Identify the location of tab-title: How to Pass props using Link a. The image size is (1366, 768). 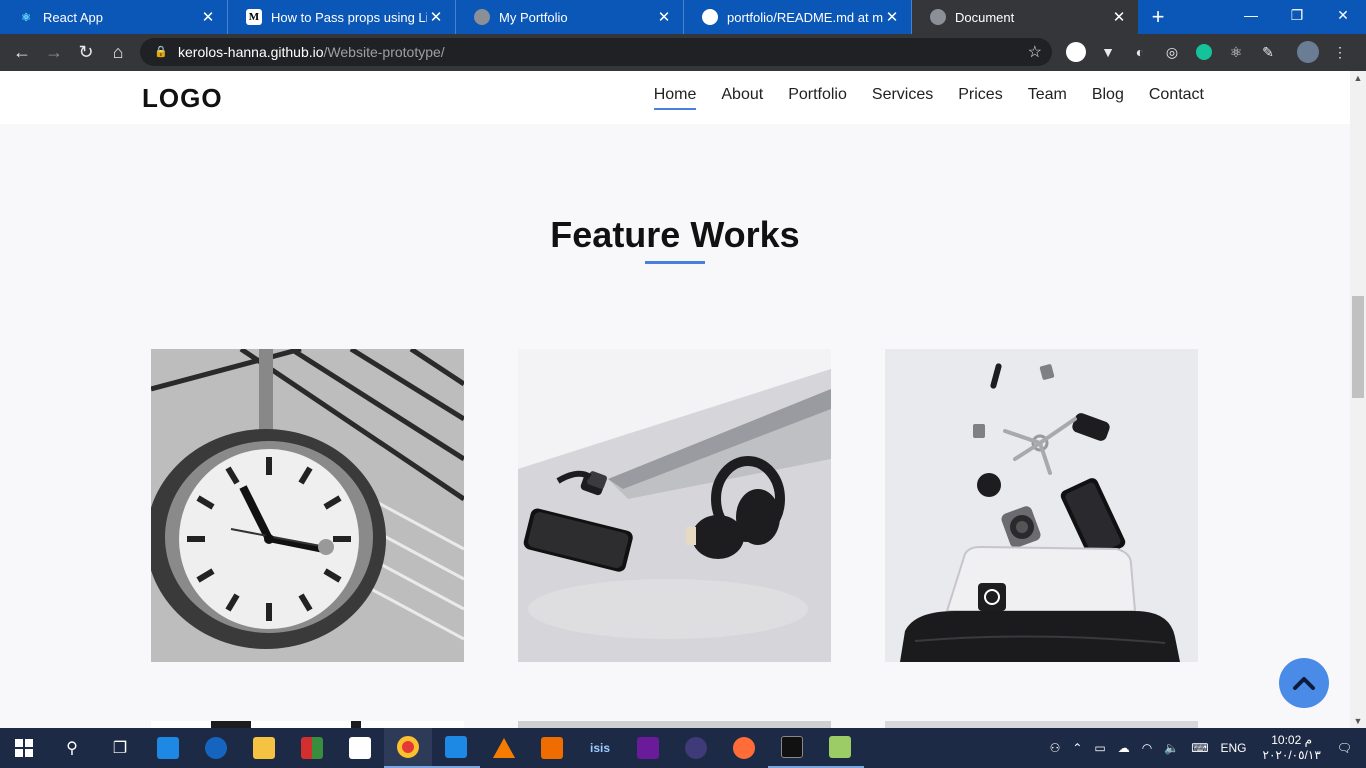
(349, 17).